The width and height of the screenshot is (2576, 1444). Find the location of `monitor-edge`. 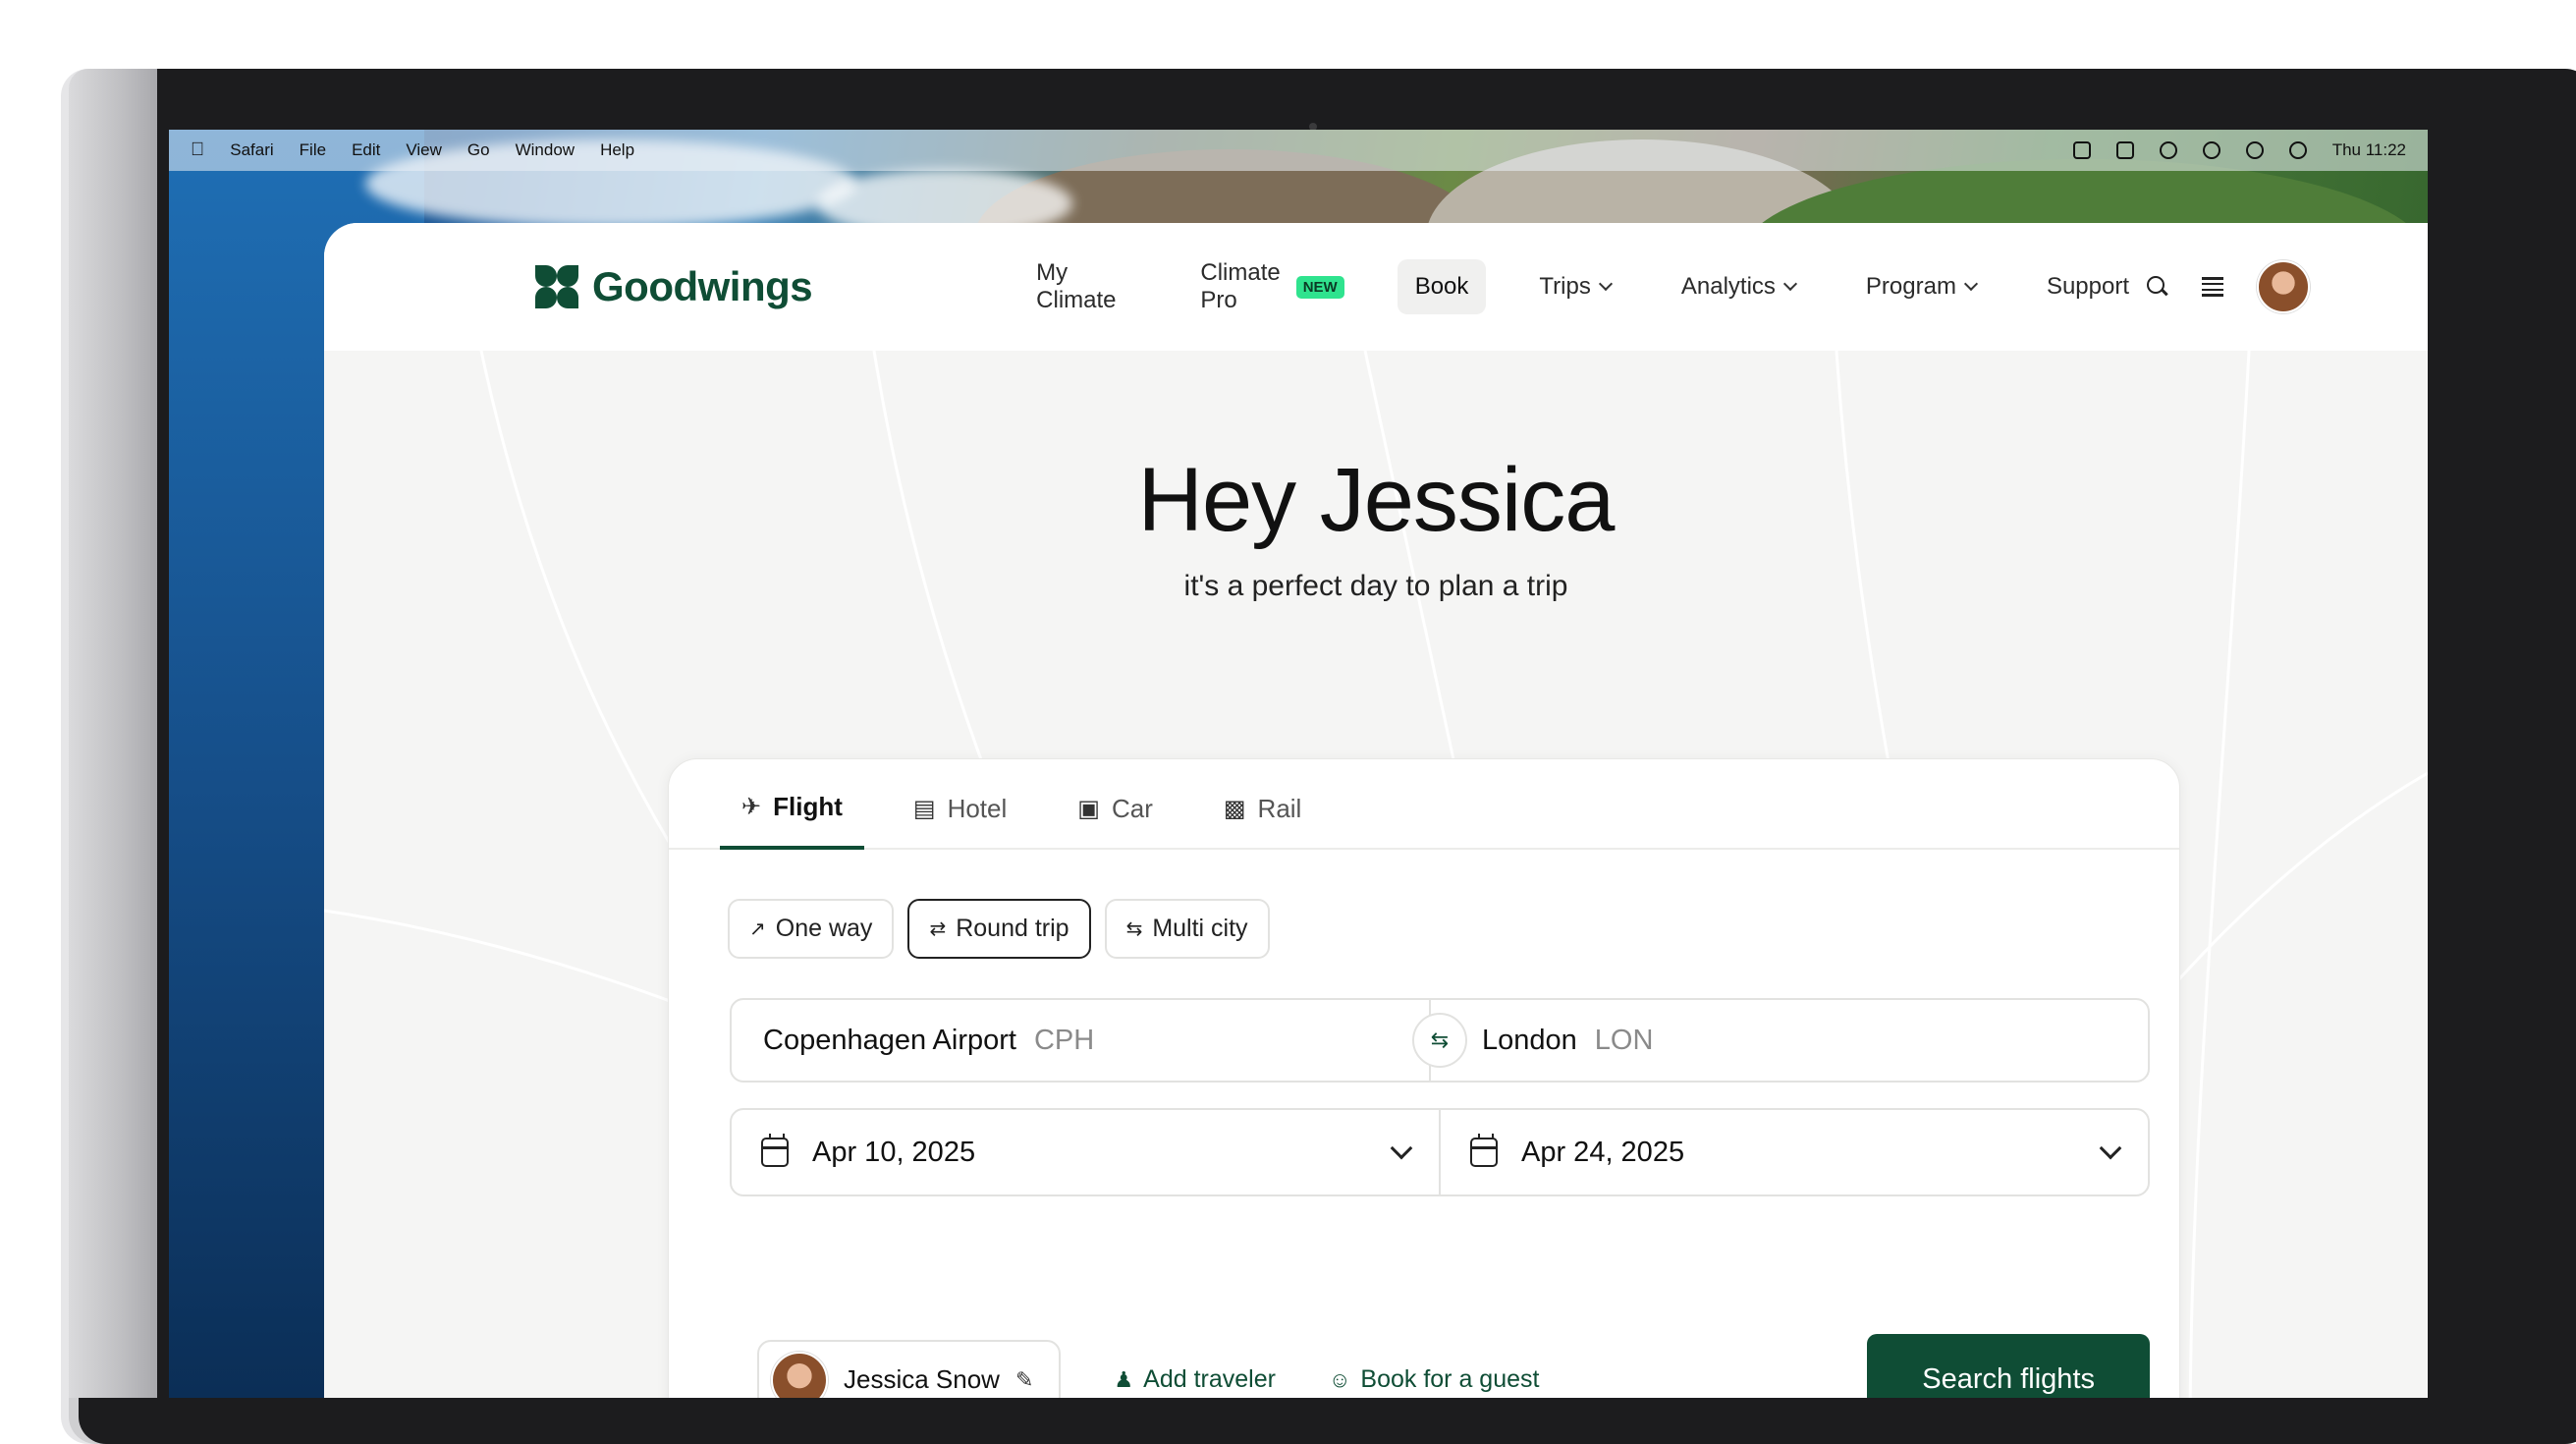

monitor-edge is located at coordinates (113, 733).